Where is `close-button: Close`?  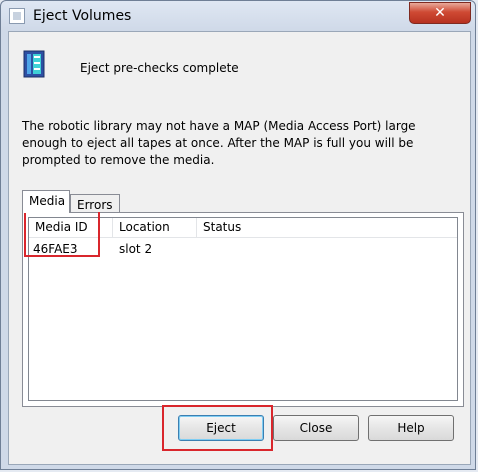 close-button: Close is located at coordinates (316, 428).